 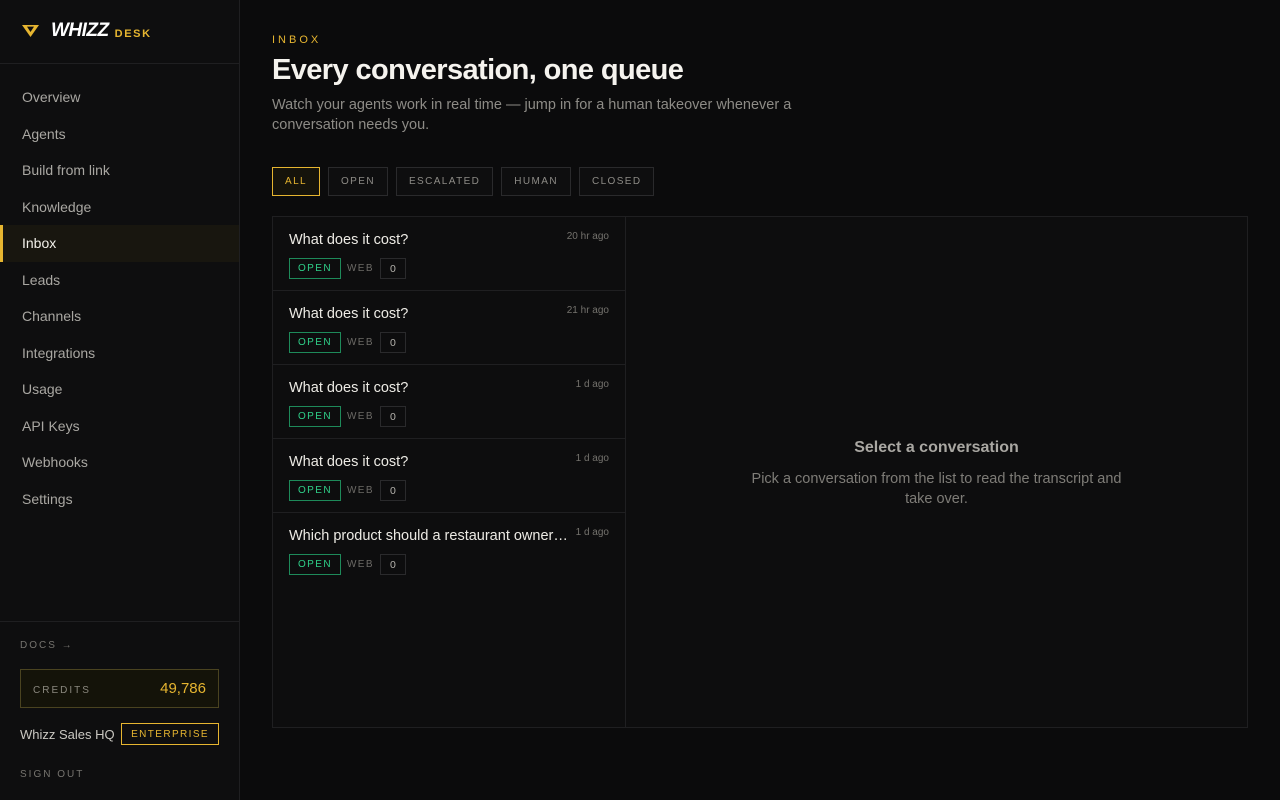 I want to click on brand-name: WHIZZ, so click(x=80, y=30).